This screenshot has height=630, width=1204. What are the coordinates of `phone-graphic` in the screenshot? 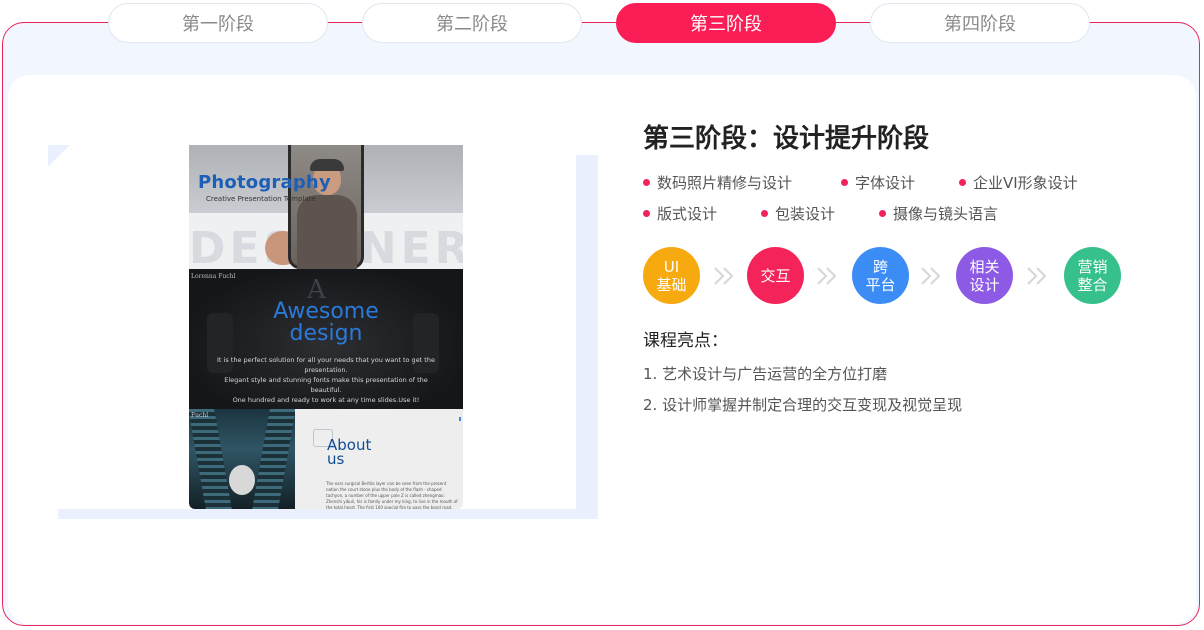 It's located at (326, 207).